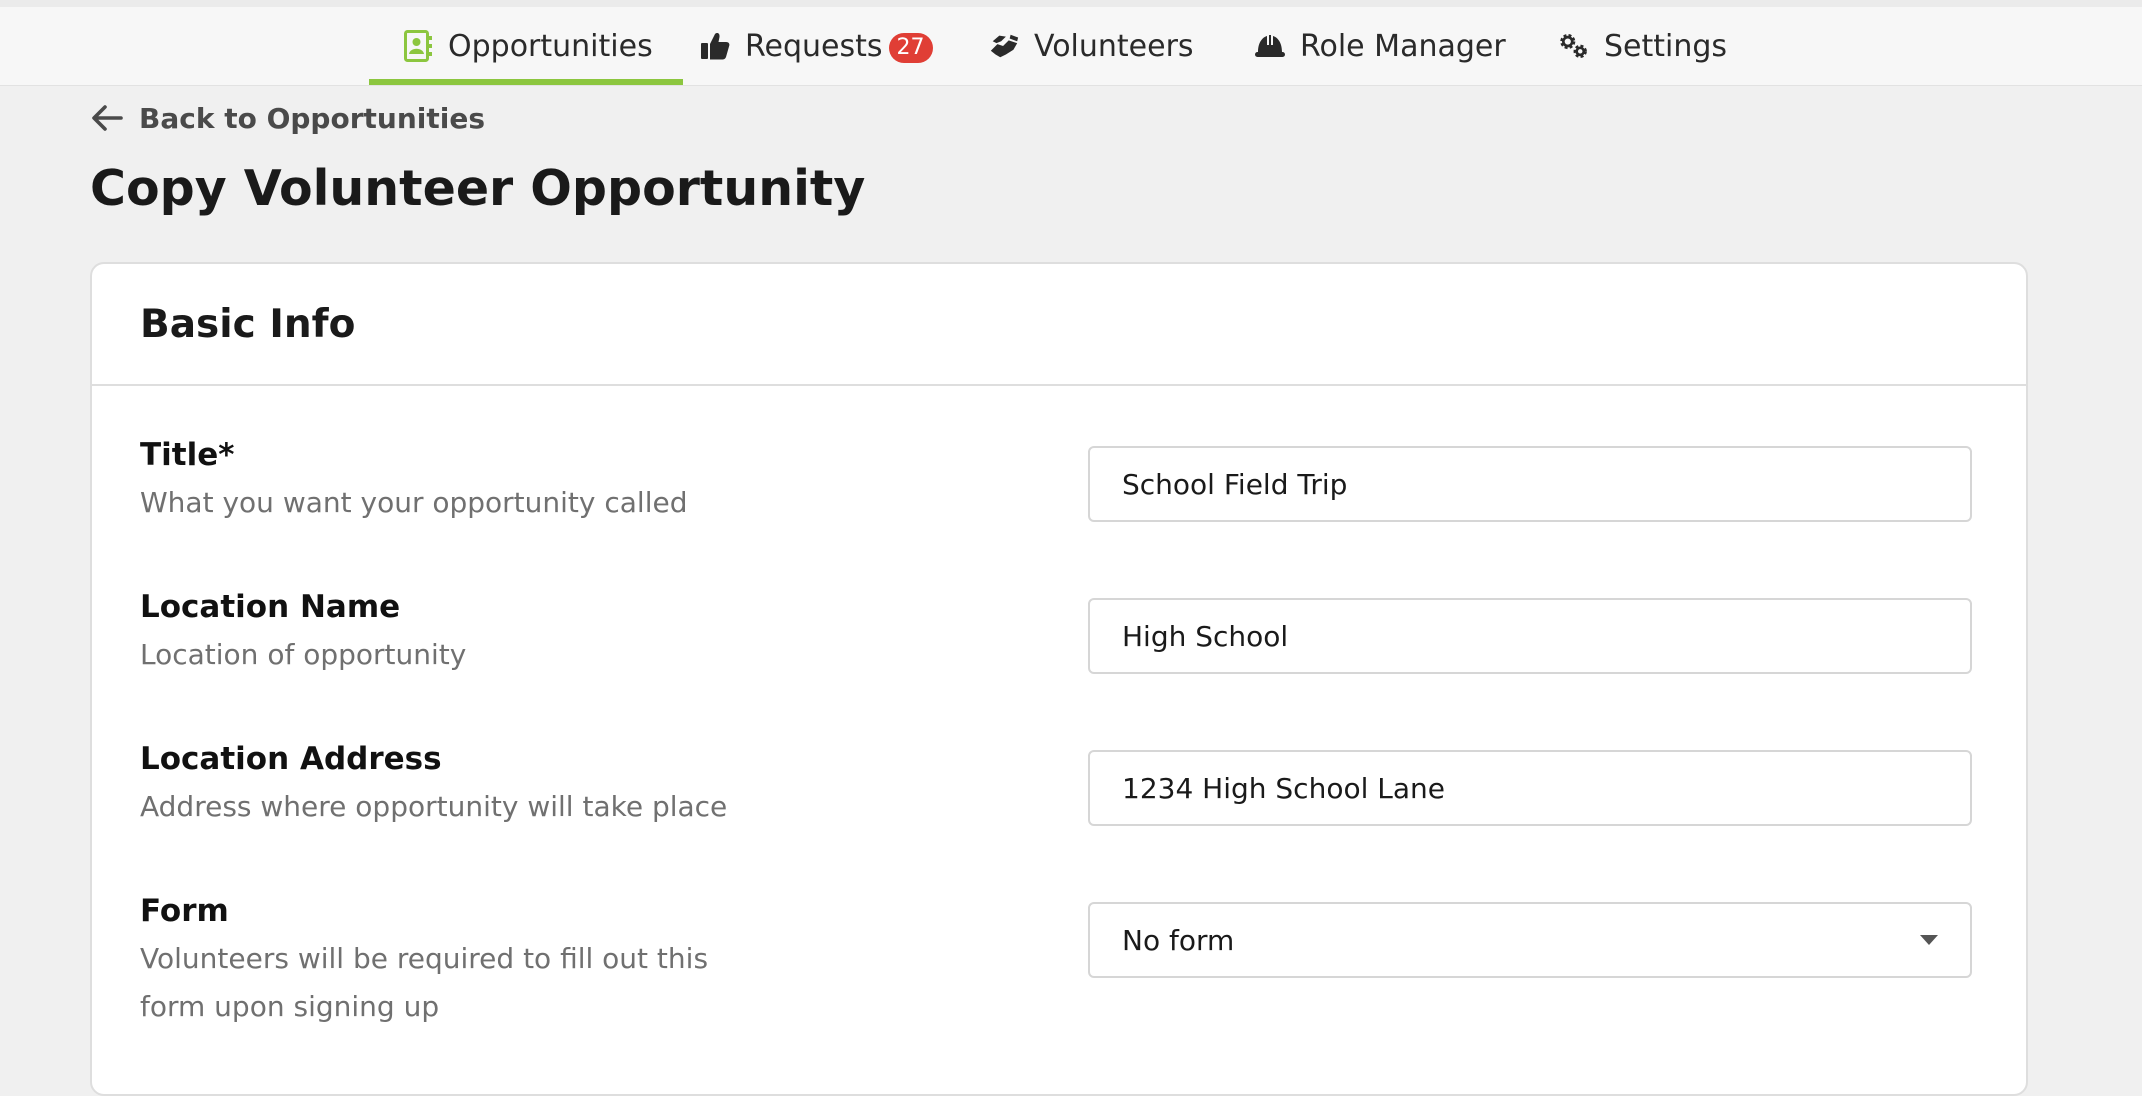 The image size is (2142, 1096). Describe the element at coordinates (1270, 46) in the screenshot. I see `hard-hat-icon` at that location.